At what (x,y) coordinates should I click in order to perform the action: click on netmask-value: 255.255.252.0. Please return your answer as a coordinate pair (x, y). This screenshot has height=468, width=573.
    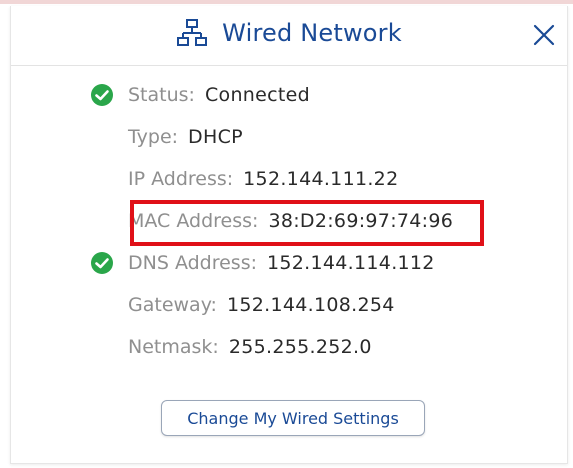
    Looking at the image, I should click on (300, 347).